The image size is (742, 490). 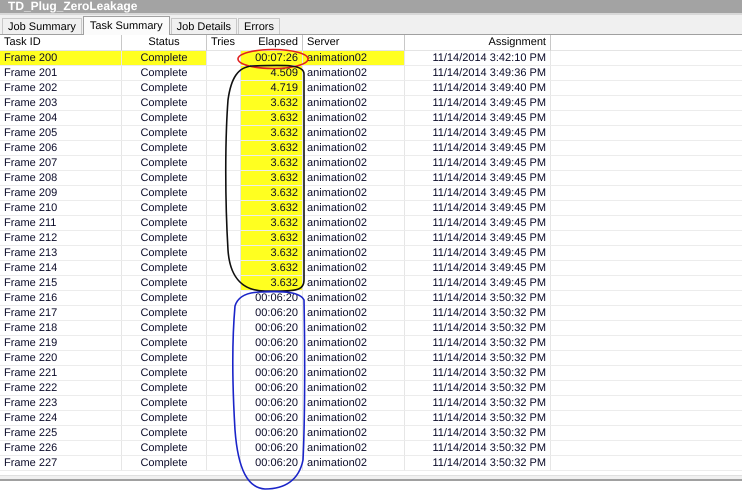 What do you see at coordinates (478, 58) in the screenshot?
I see `table-cell: 11/14/2014 3:42:10 PM` at bounding box center [478, 58].